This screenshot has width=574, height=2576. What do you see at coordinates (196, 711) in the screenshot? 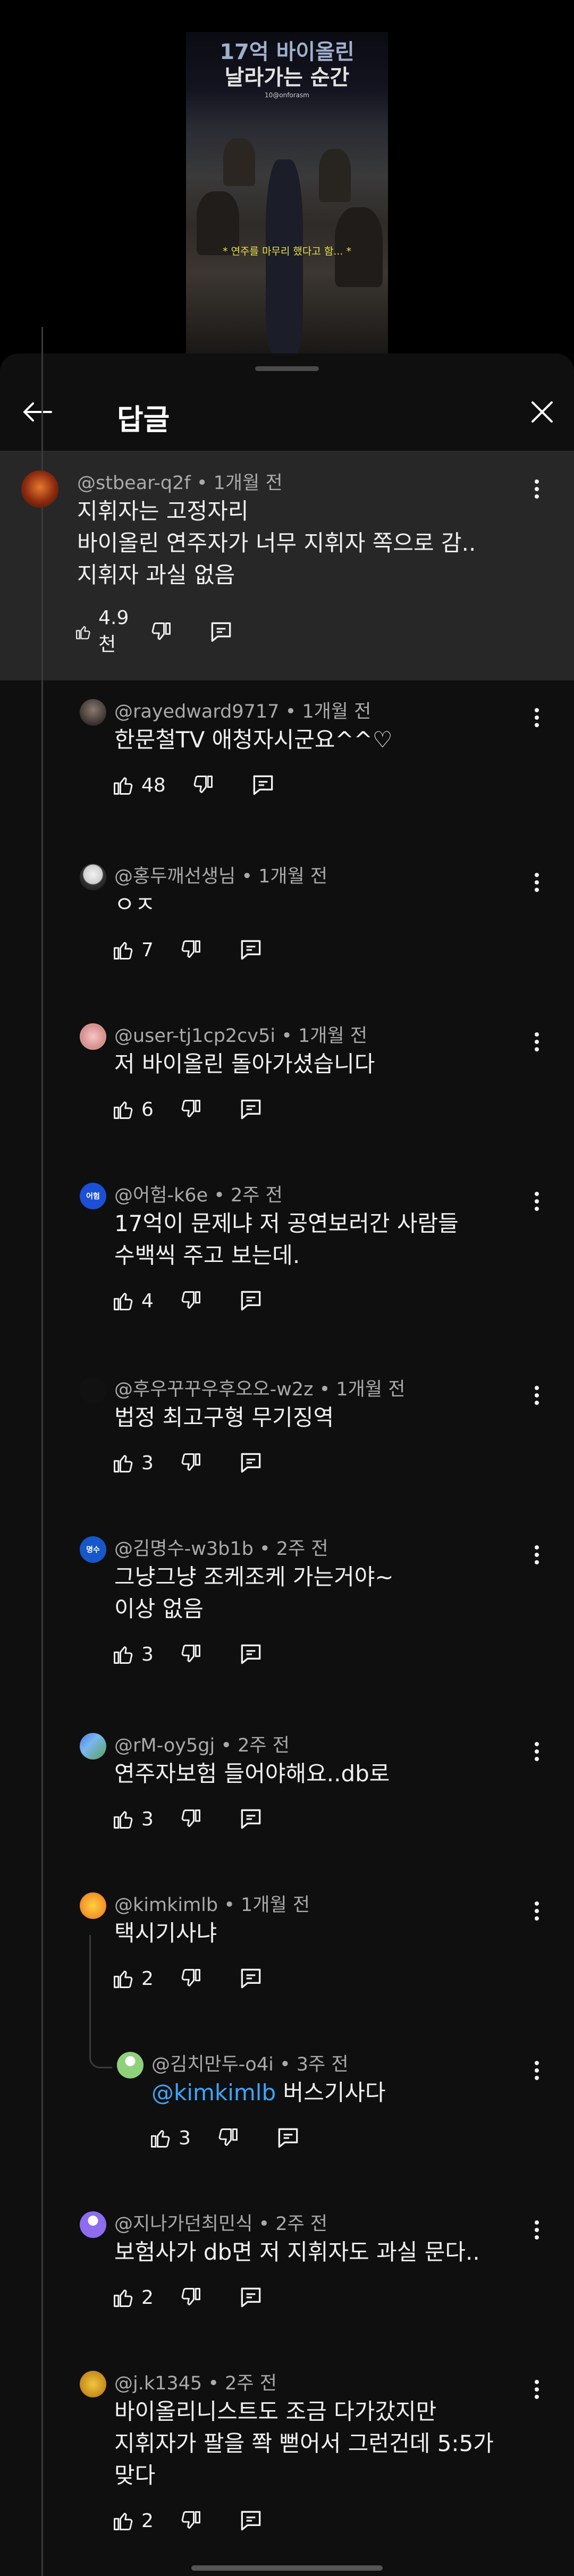
I see `comment-author: @rayedward9717` at bounding box center [196, 711].